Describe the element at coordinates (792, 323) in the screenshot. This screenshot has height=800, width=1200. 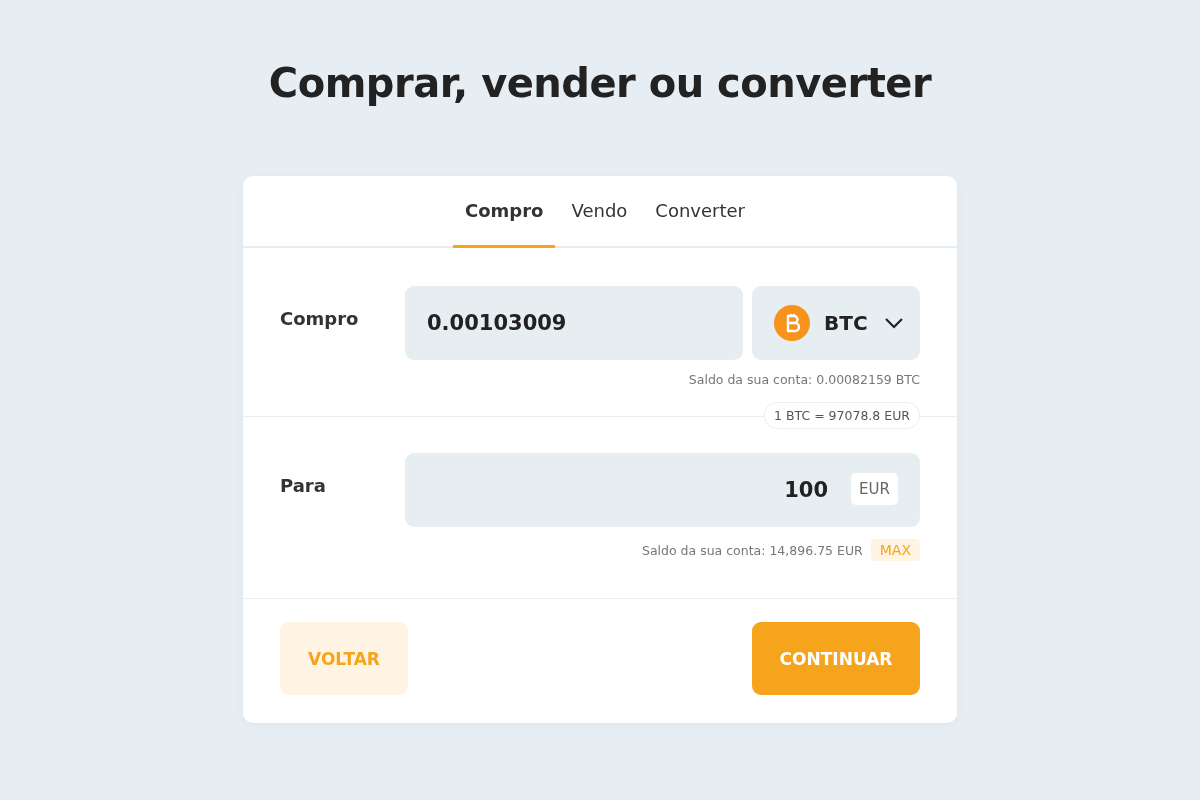
I see `coin-icon` at that location.